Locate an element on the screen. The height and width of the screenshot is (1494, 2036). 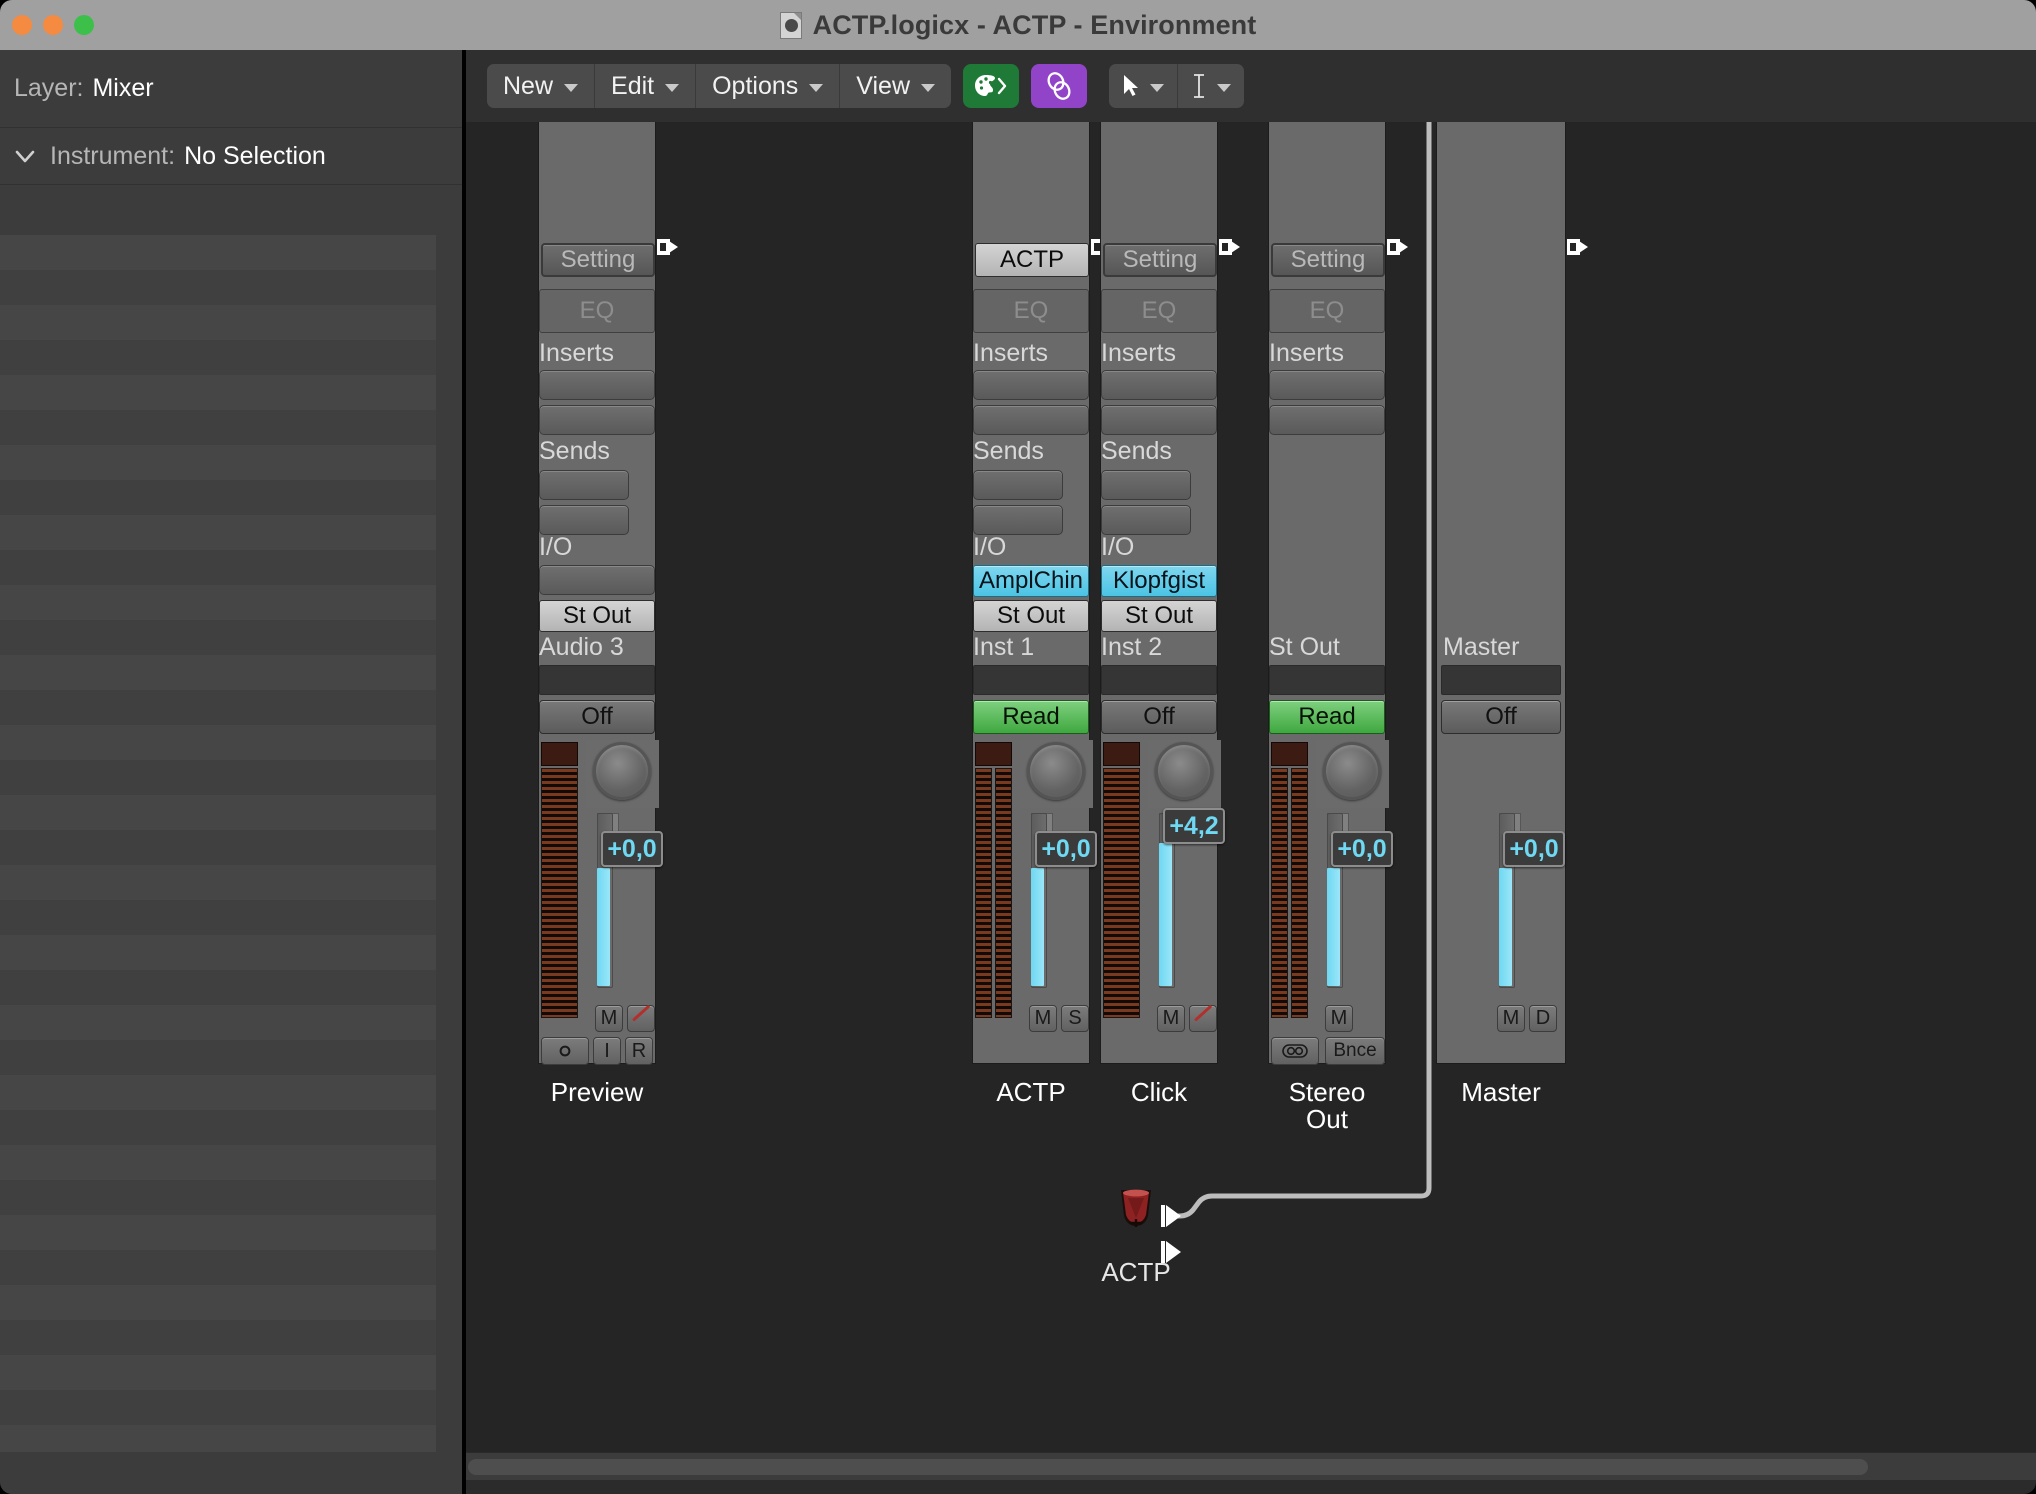
actp-mute-button: M is located at coordinates (1043, 1018).